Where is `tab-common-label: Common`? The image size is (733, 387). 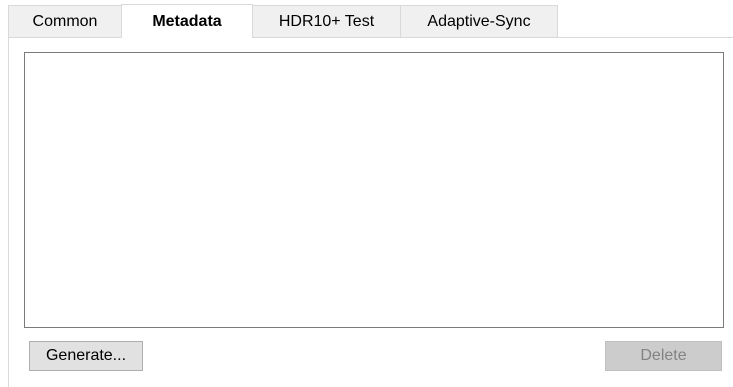
tab-common-label: Common is located at coordinates (65, 21).